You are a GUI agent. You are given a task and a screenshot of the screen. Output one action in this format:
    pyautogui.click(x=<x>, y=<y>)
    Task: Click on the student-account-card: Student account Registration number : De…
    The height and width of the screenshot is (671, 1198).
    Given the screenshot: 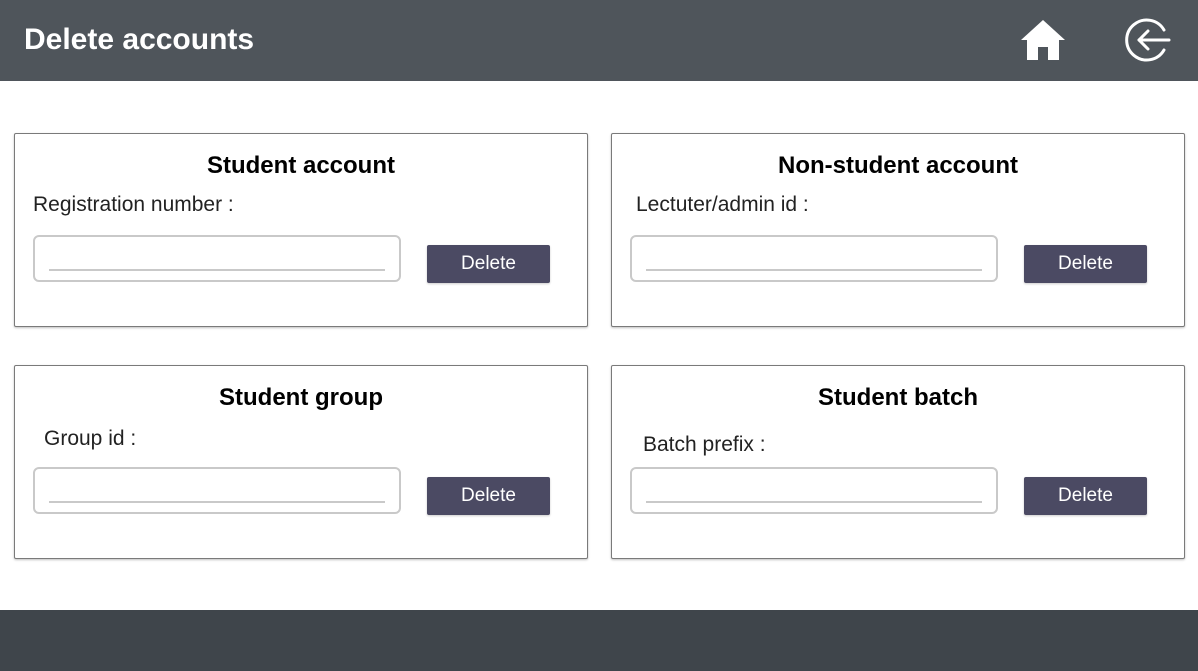 What is the action you would take?
    pyautogui.click(x=301, y=230)
    